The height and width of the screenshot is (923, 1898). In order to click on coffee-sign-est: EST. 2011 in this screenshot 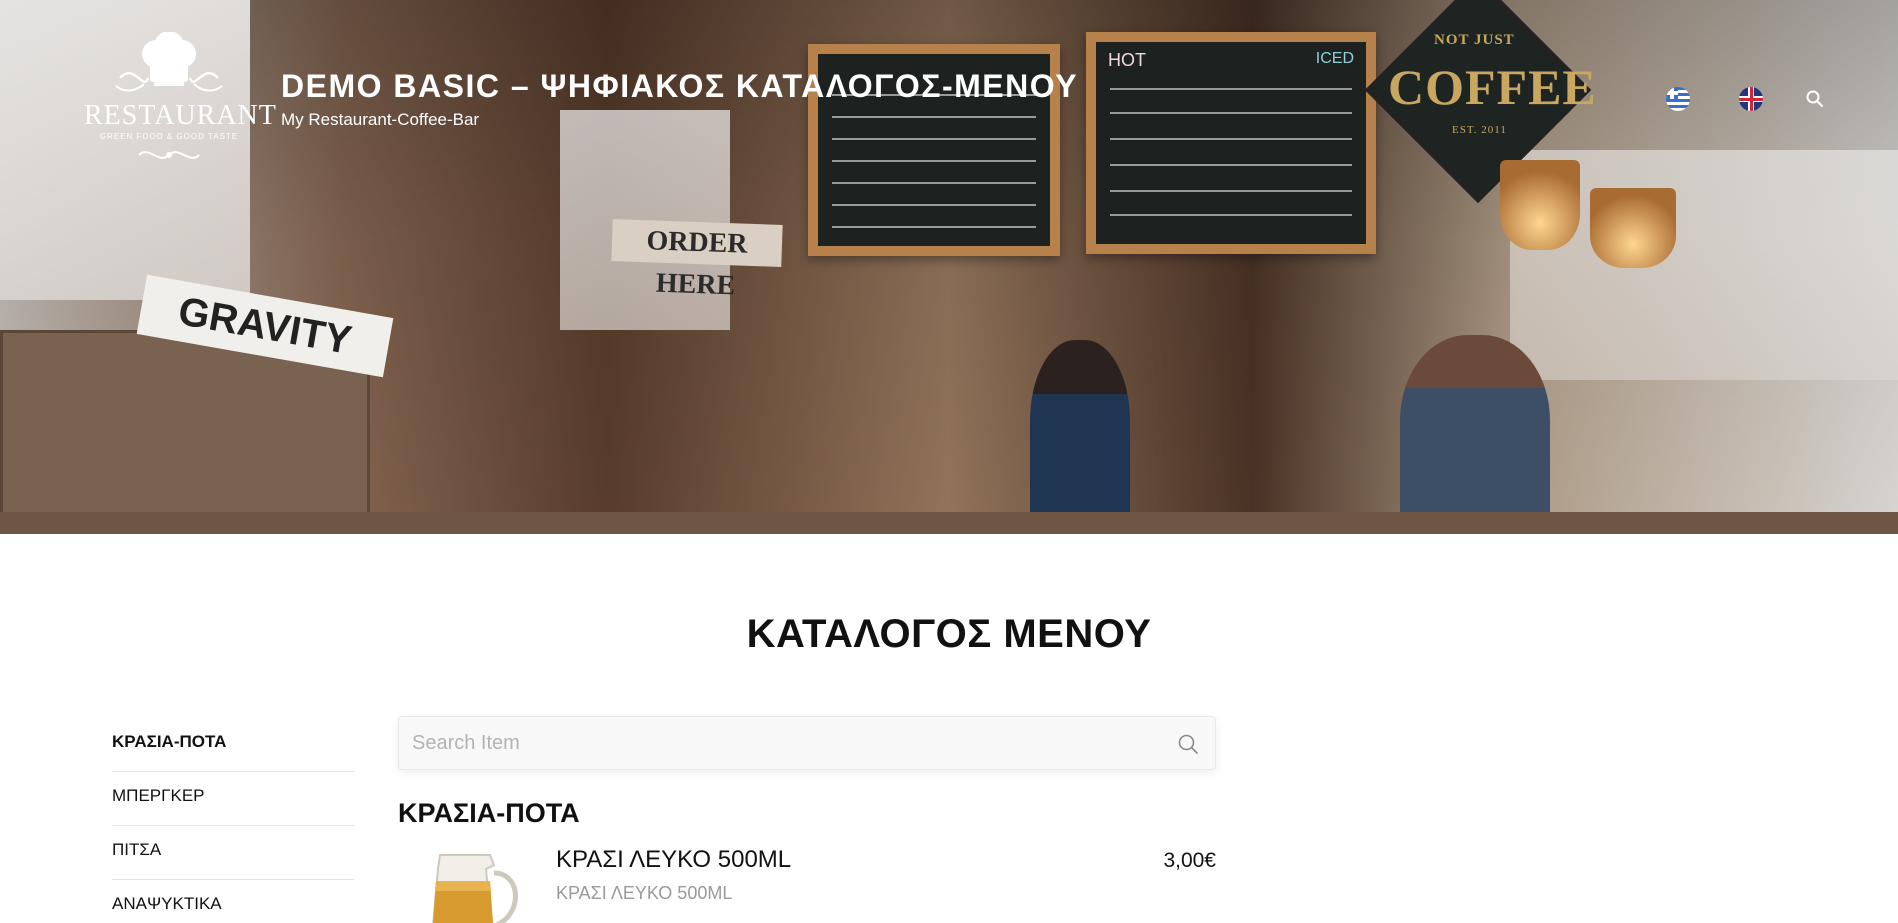, I will do `click(1479, 130)`.